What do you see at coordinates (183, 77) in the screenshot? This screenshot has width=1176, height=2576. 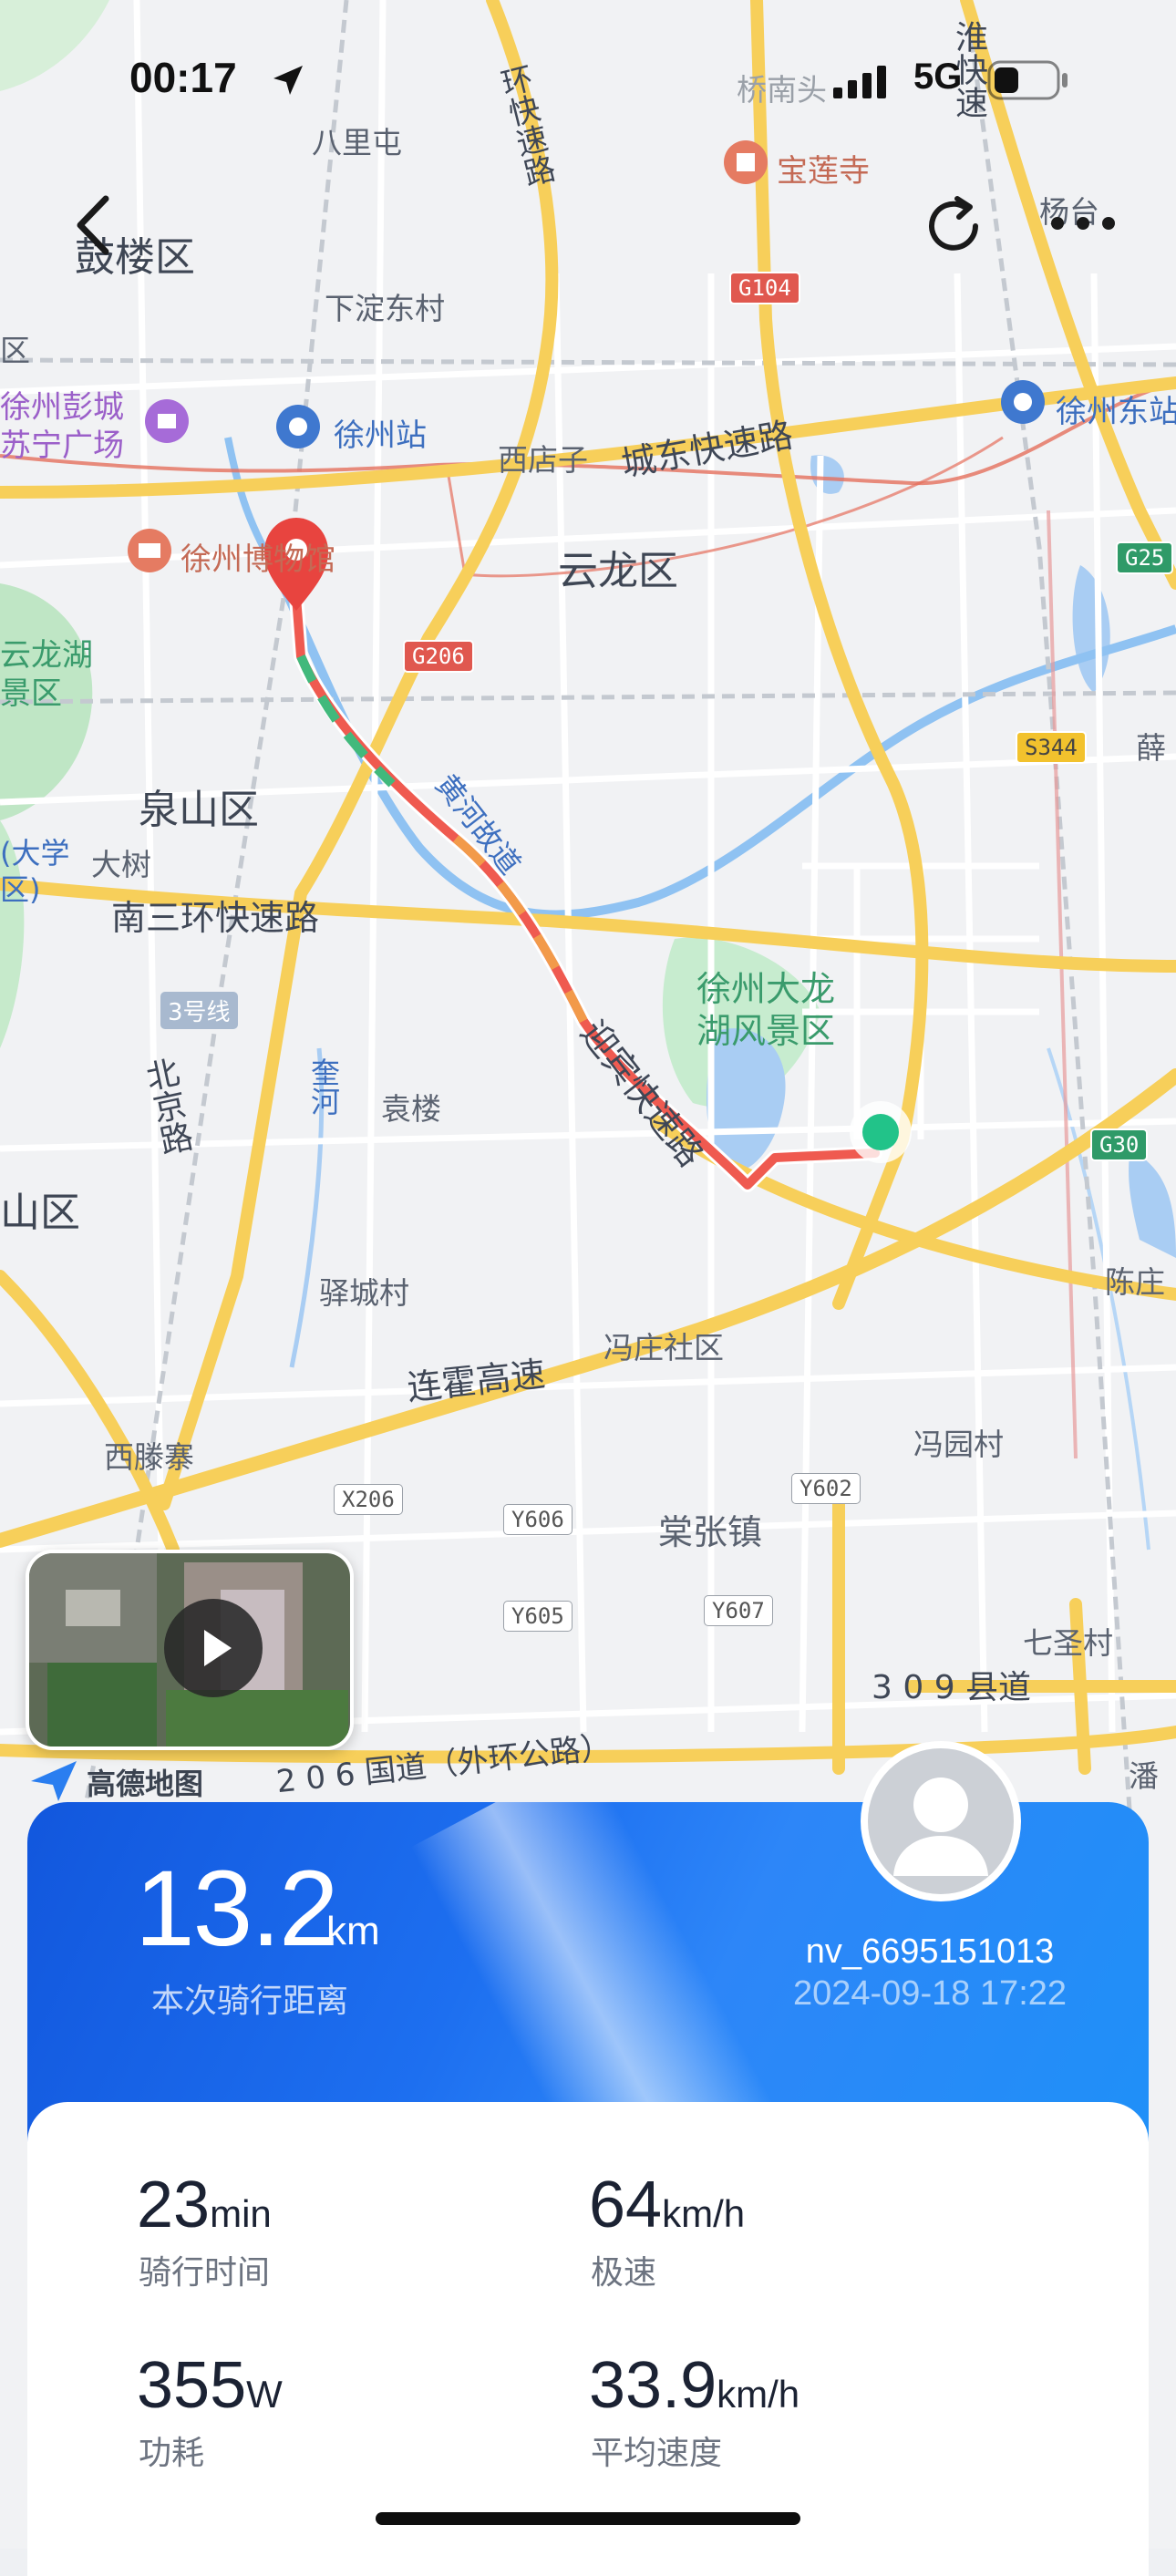 I see `status-time: 00:17` at bounding box center [183, 77].